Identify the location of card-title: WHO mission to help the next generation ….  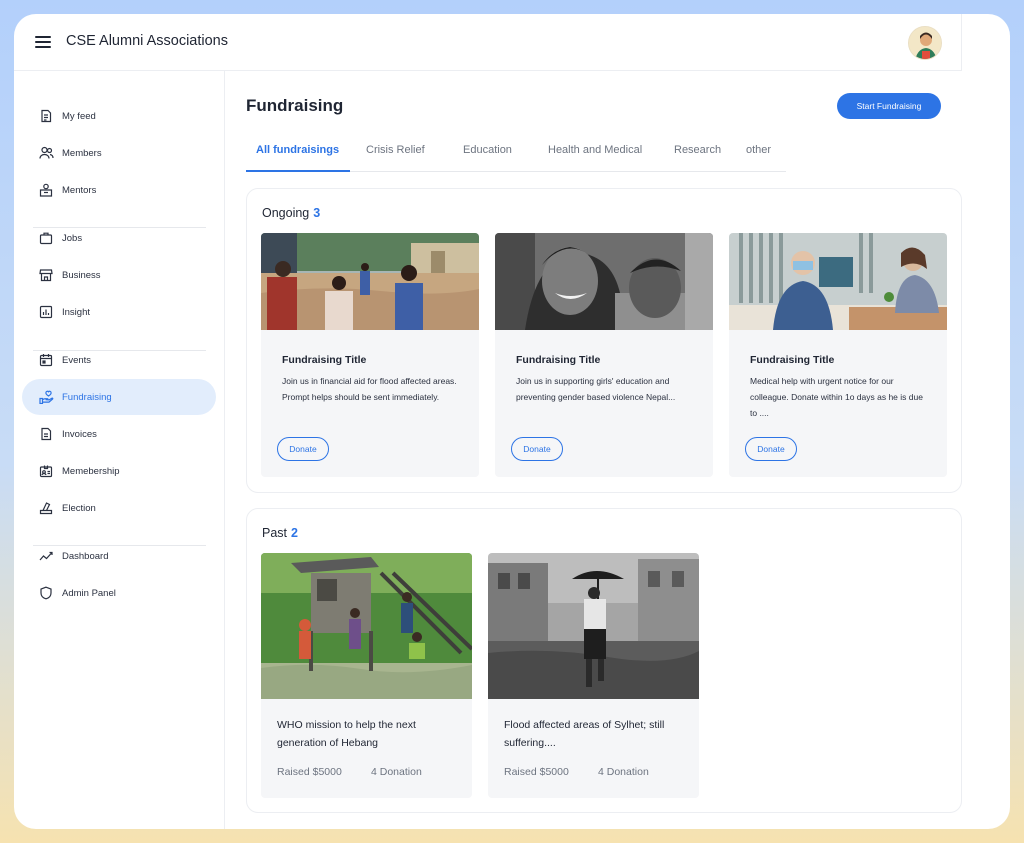
(346, 734).